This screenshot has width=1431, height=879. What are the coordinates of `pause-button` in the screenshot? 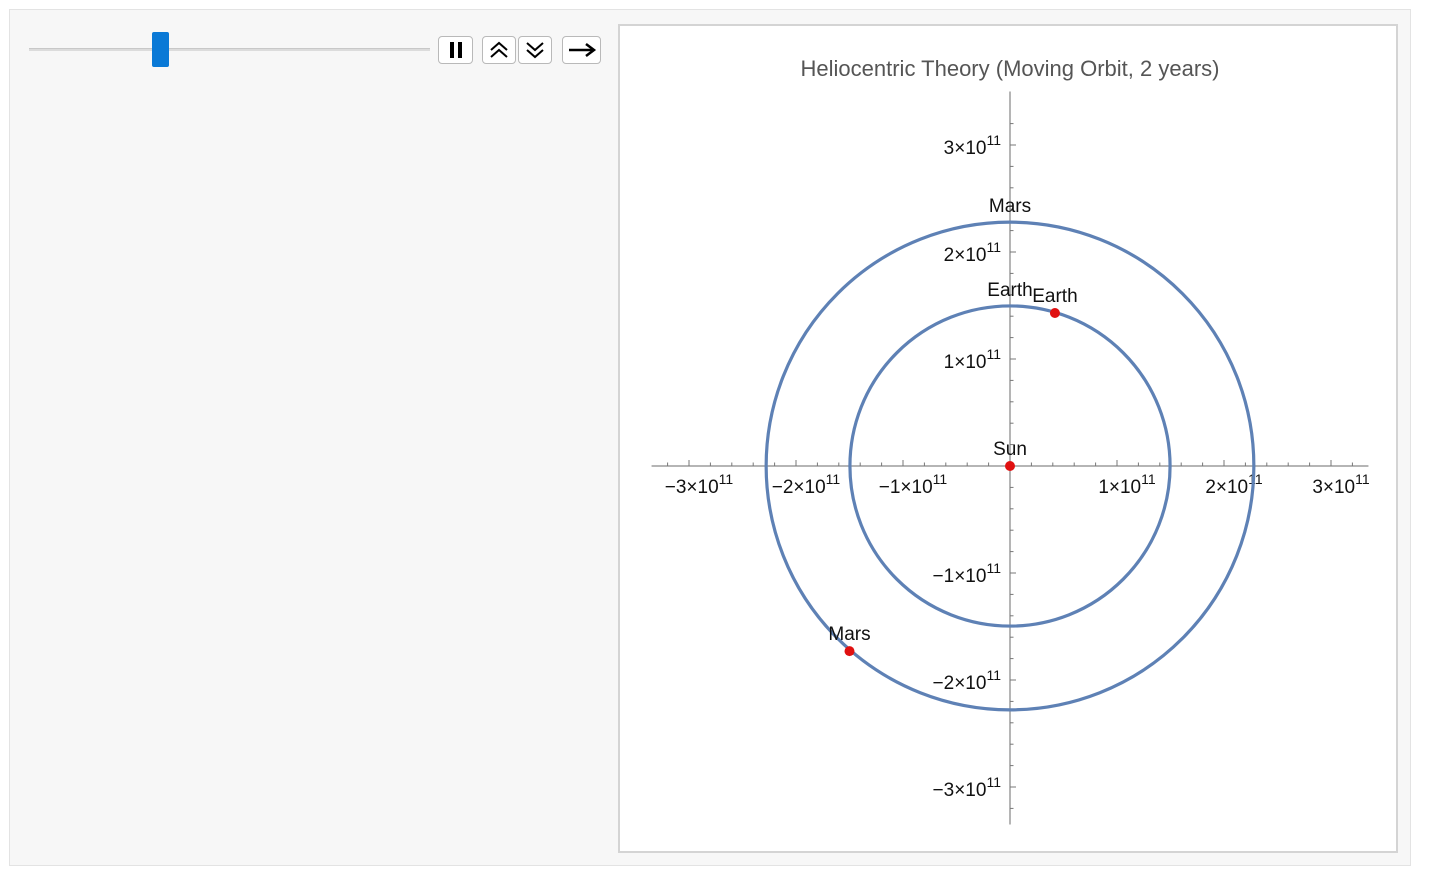 It's located at (455, 50).